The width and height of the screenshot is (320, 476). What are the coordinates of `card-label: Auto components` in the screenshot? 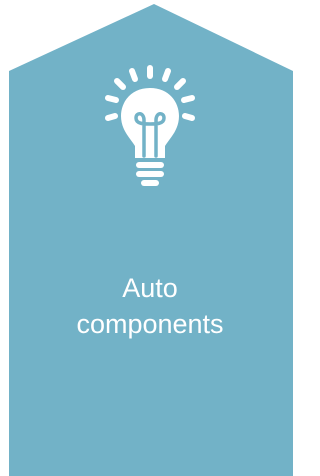 It's located at (150, 306).